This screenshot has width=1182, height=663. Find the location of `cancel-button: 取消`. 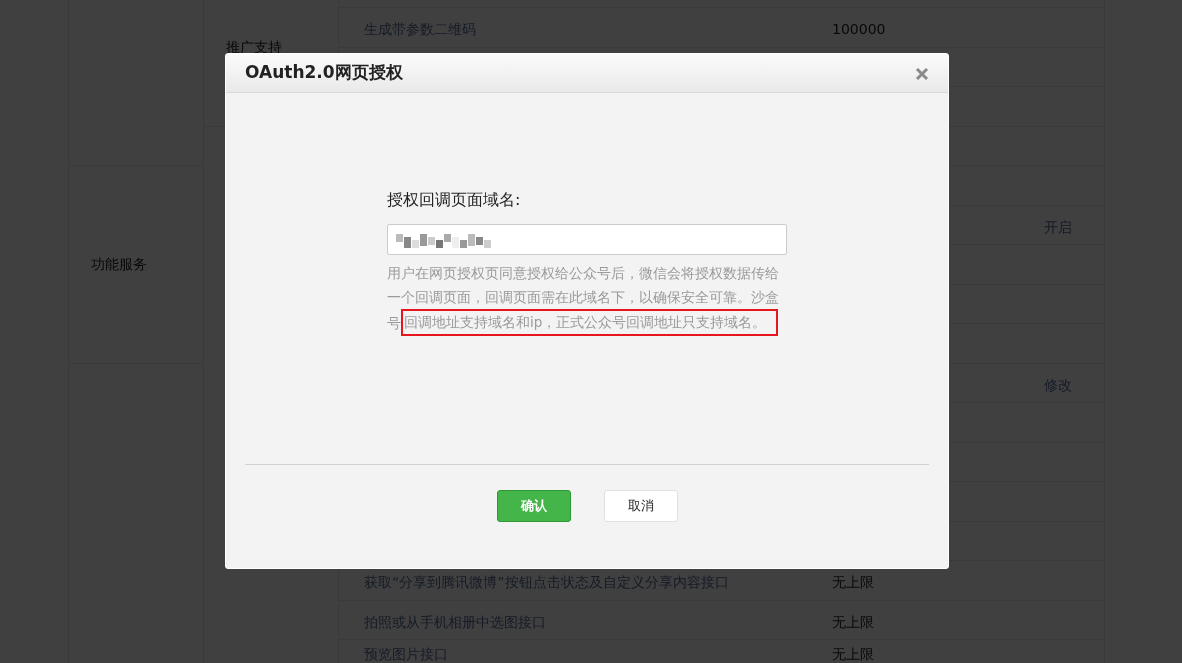

cancel-button: 取消 is located at coordinates (640, 506).